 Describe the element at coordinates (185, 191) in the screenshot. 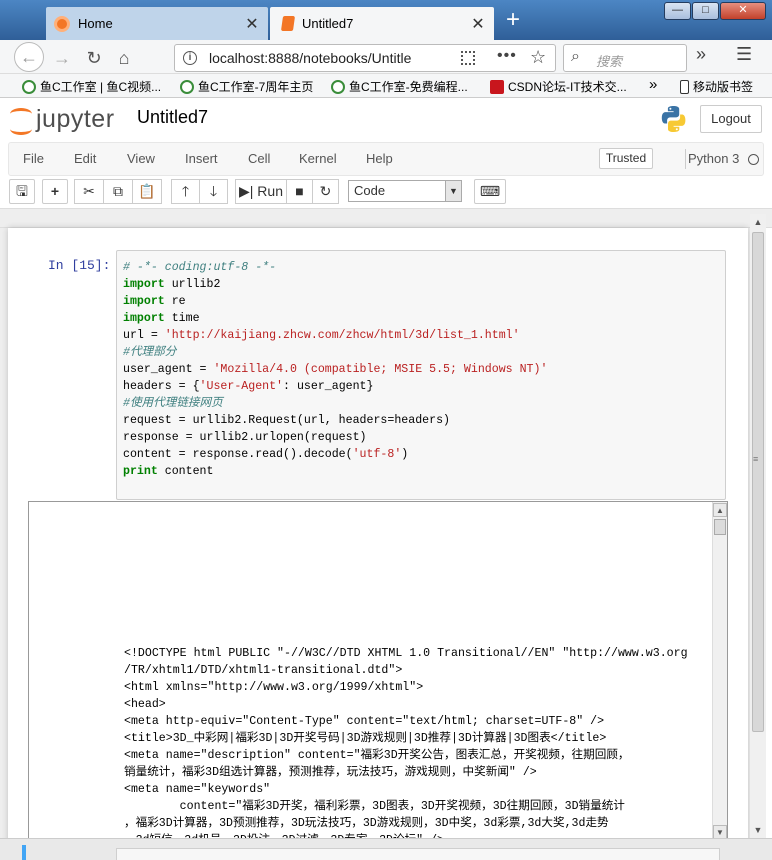

I see `move-up-icon: 🡑` at that location.